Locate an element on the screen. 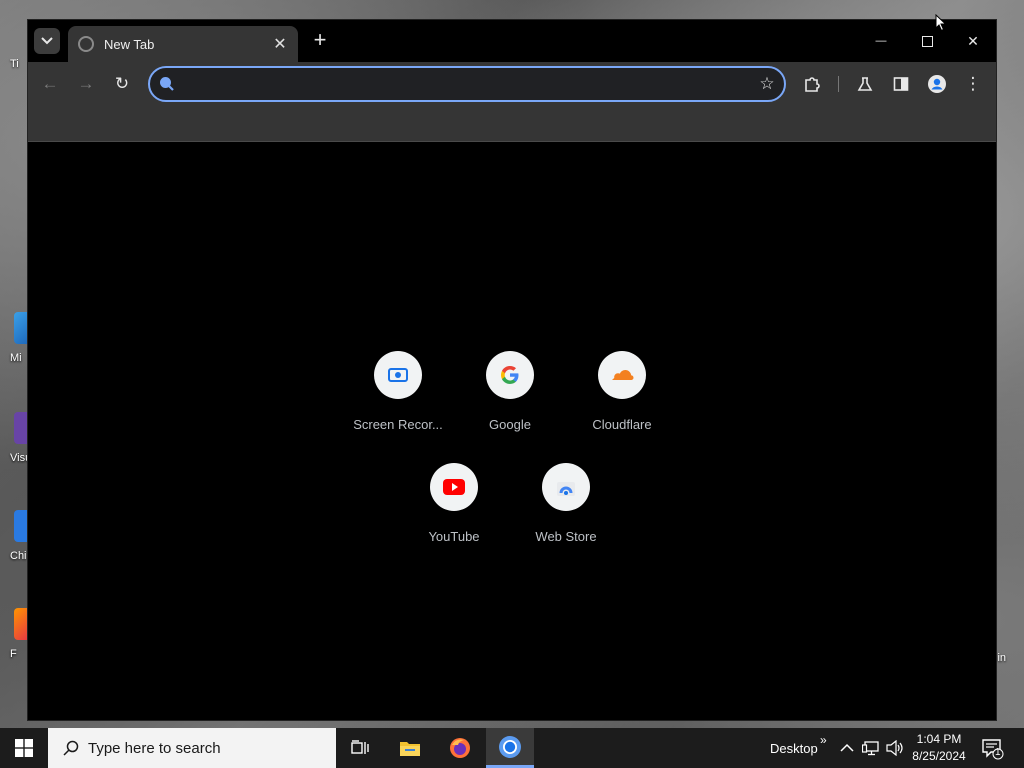 The image size is (1024, 768). toolbar: ← → ↻ ☆ ⋮ is located at coordinates (512, 84).